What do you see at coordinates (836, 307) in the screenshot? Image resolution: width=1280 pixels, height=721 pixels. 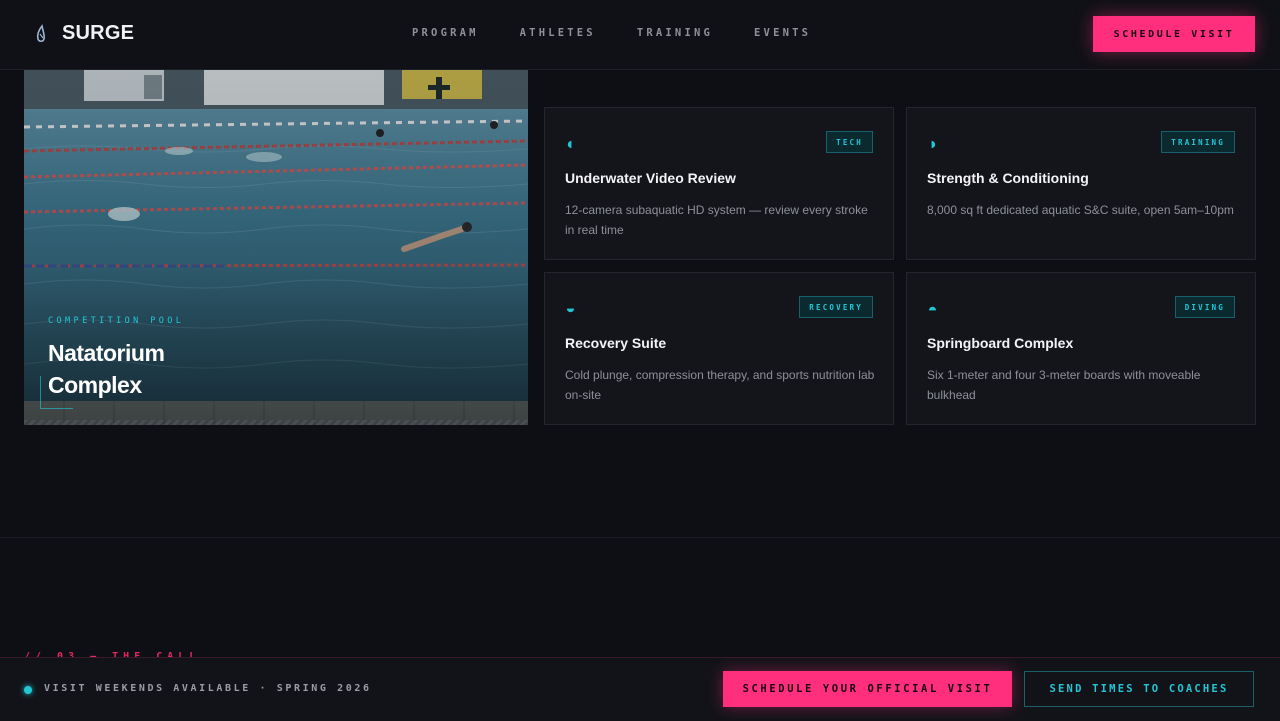 I see `card-tag: RECOVERY` at bounding box center [836, 307].